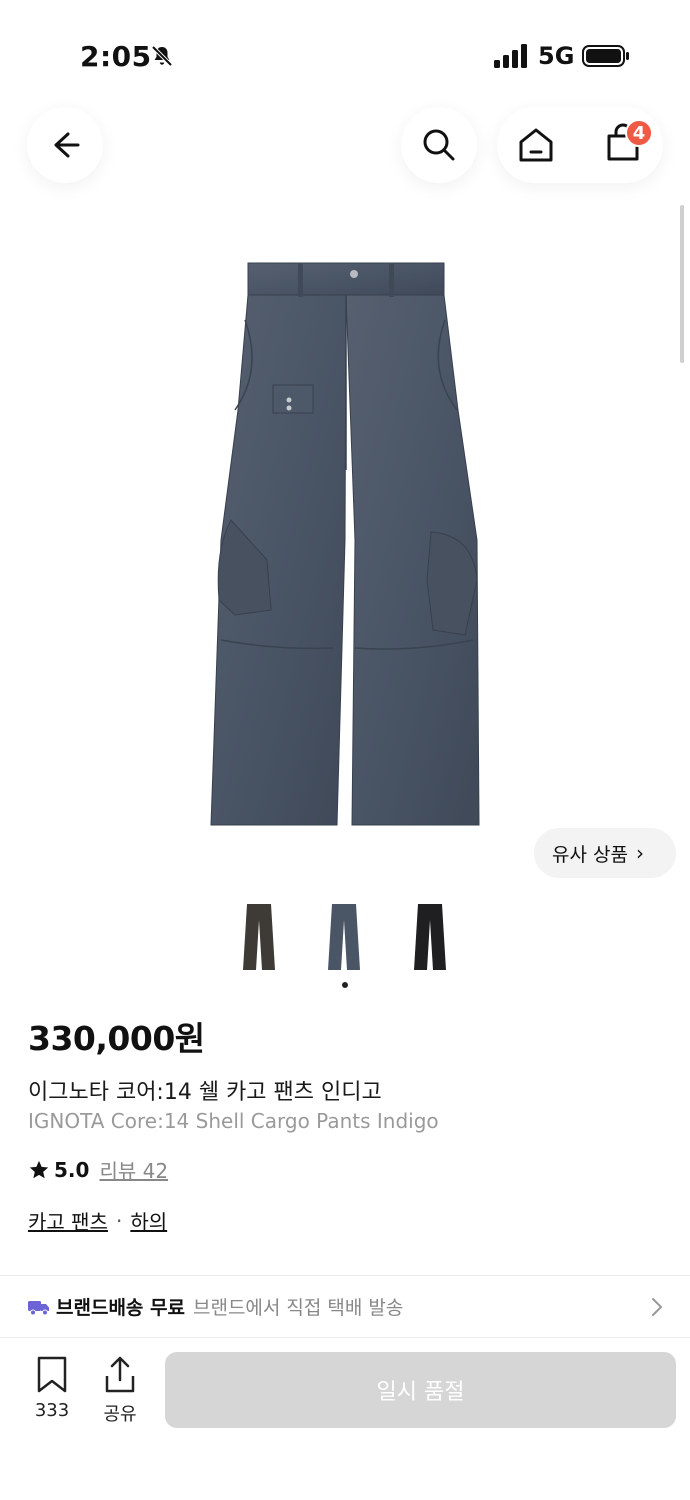  Describe the element at coordinates (345, 55) in the screenshot. I see `status-bar: 2:05 5G` at that location.